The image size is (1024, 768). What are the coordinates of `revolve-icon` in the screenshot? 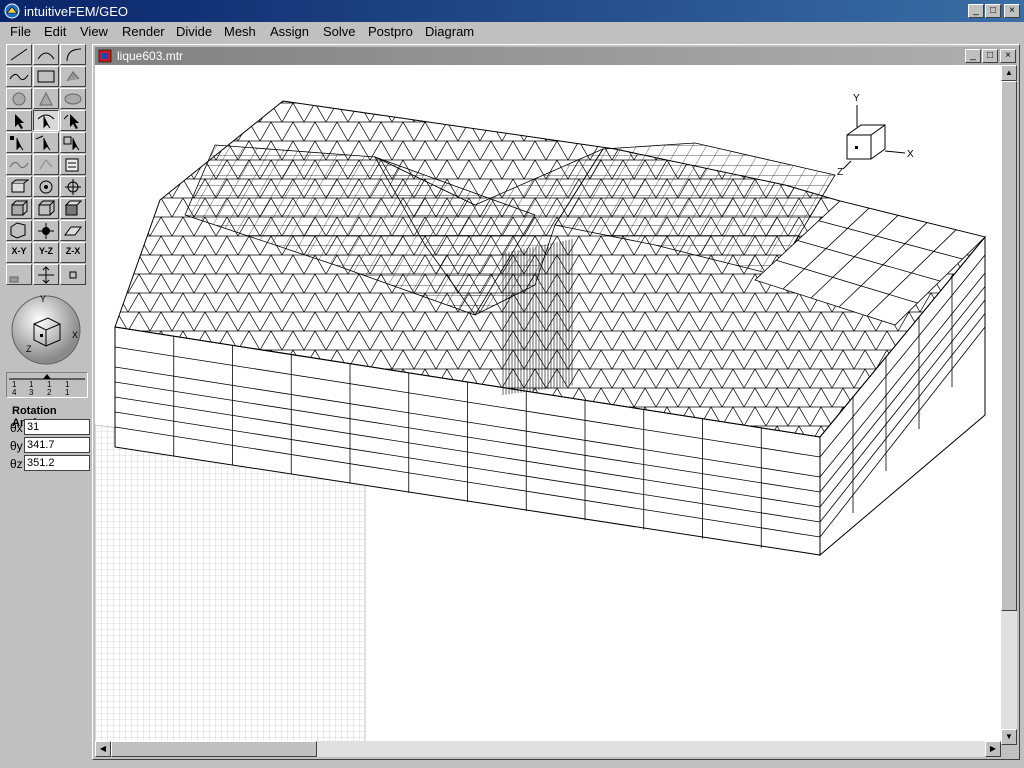 It's located at (46, 187).